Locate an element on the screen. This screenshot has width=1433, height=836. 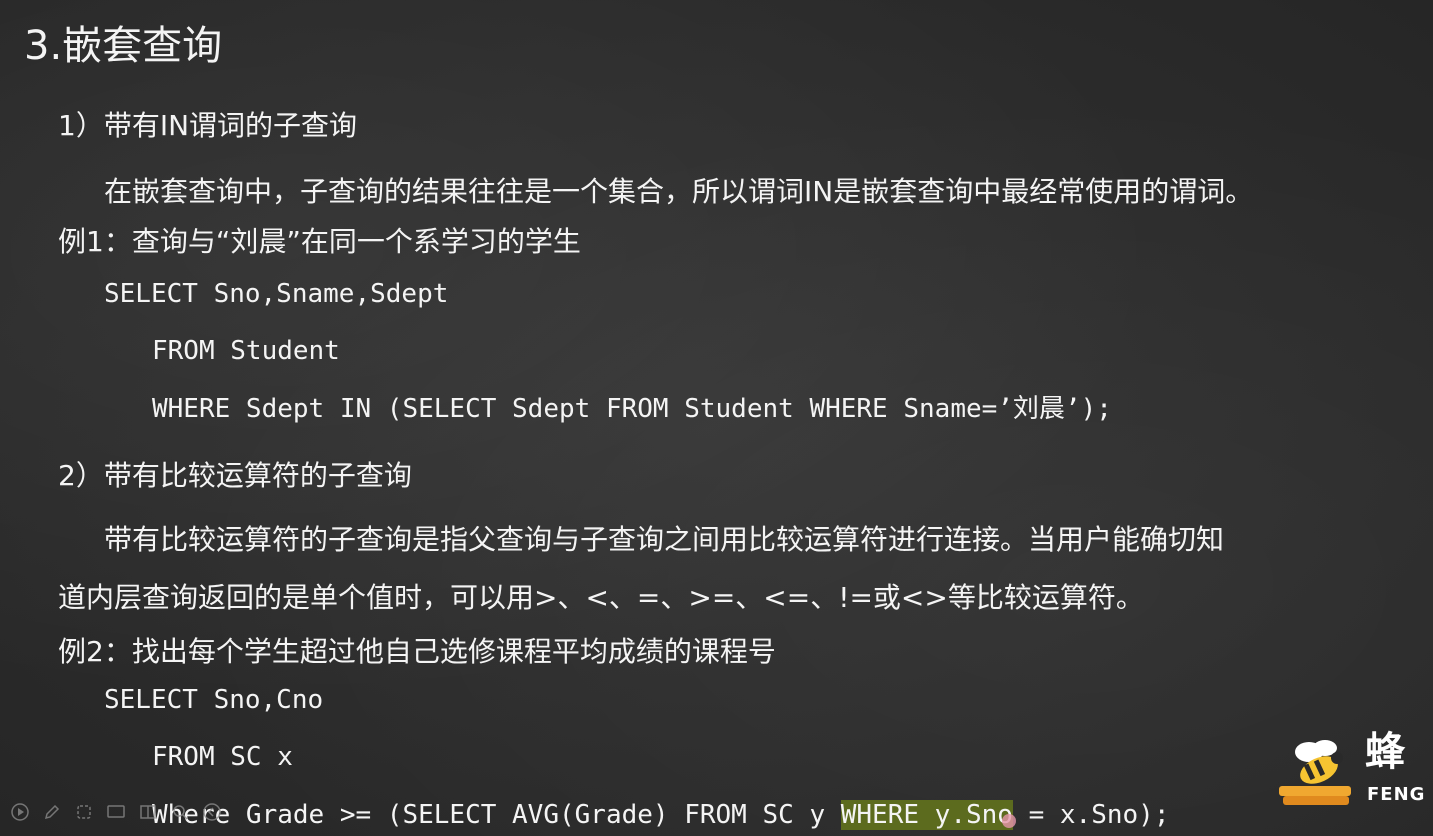
section2-description-line: 带有比较运算符的子查询是指父查询与子查询之间用比较运算符进行连接。当用户能确切知 is located at coordinates (664, 539).